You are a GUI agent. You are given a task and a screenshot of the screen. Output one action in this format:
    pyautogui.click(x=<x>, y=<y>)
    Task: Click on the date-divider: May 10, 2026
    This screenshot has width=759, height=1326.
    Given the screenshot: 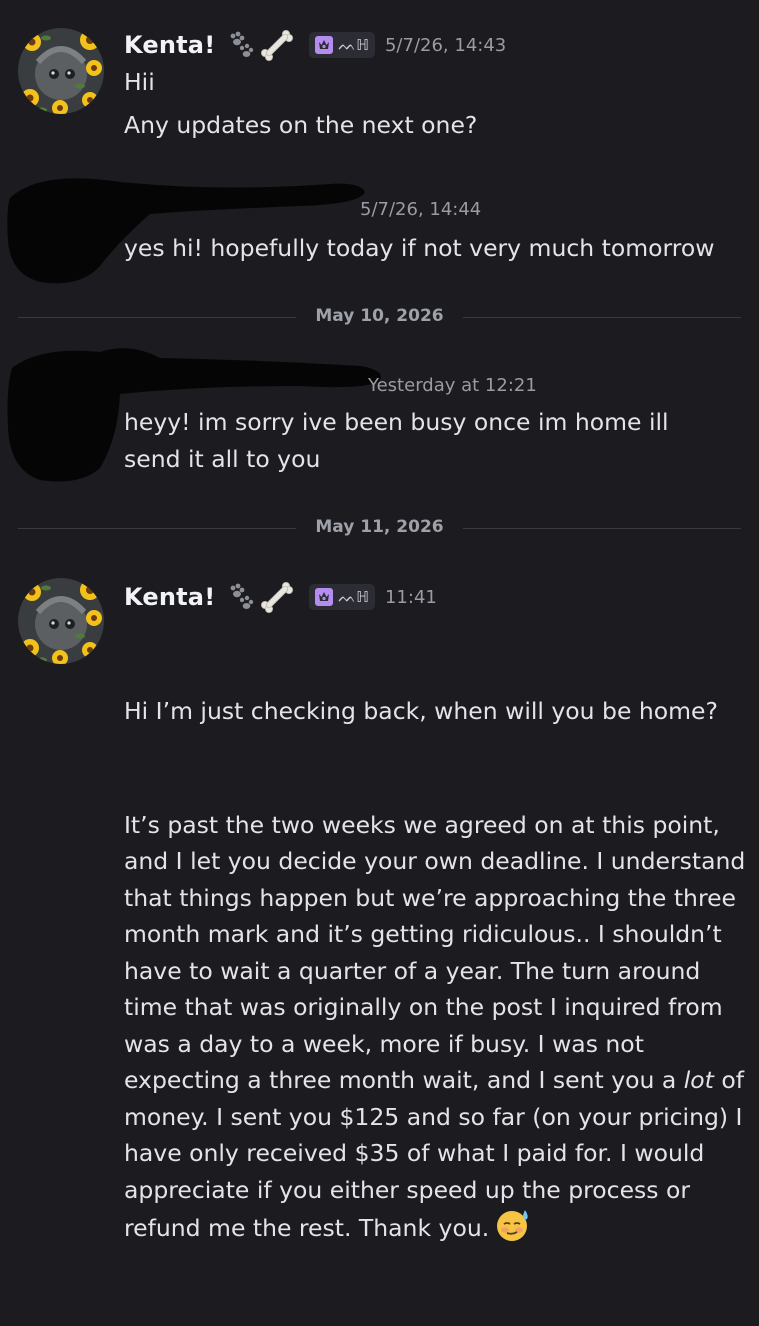 What is the action you would take?
    pyautogui.click(x=379, y=318)
    